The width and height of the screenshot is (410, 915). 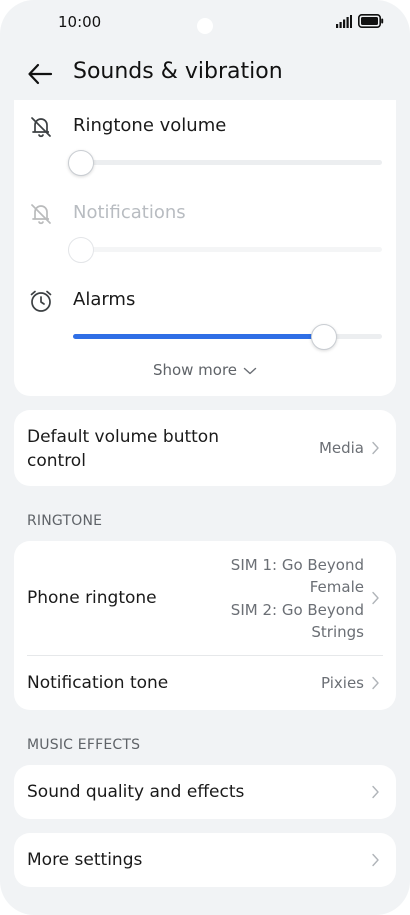 I want to click on notifications-volume-row: Notifications, so click(x=205, y=236).